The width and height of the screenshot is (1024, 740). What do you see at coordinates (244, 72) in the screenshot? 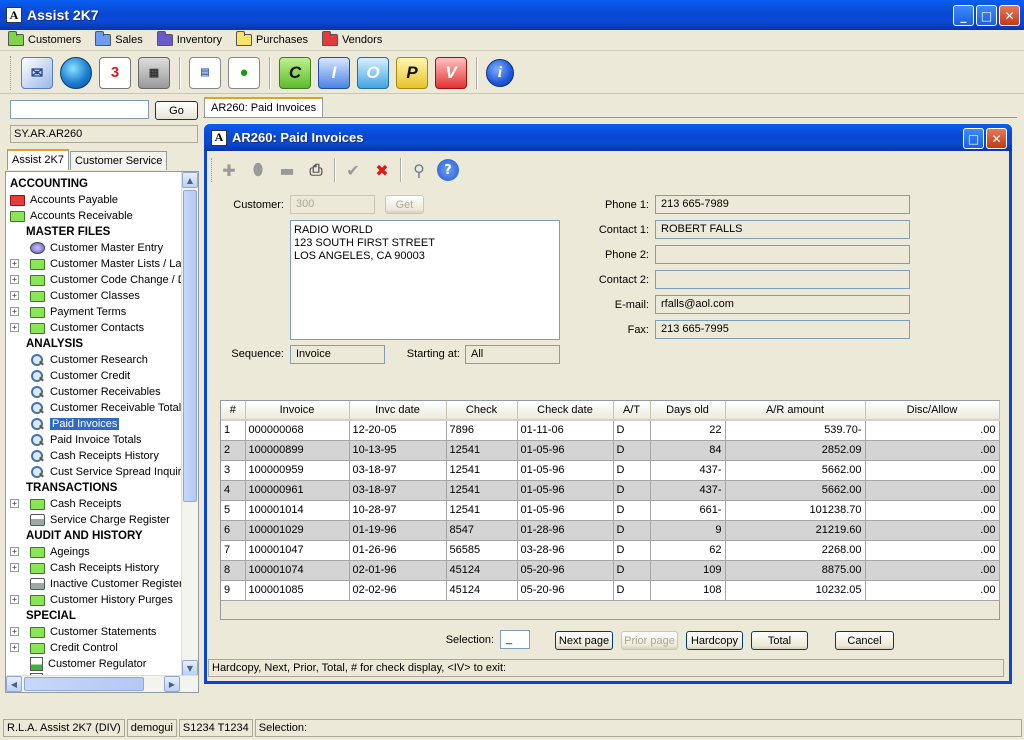
I see `spreadsheet-icon: ●` at bounding box center [244, 72].